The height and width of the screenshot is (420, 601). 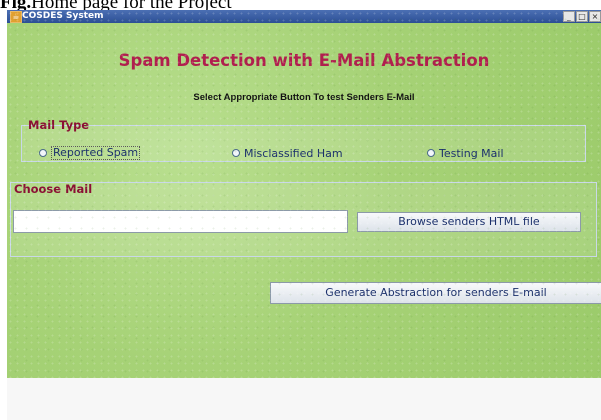 I want to click on window-controls: _ □ ×, so click(x=582, y=16).